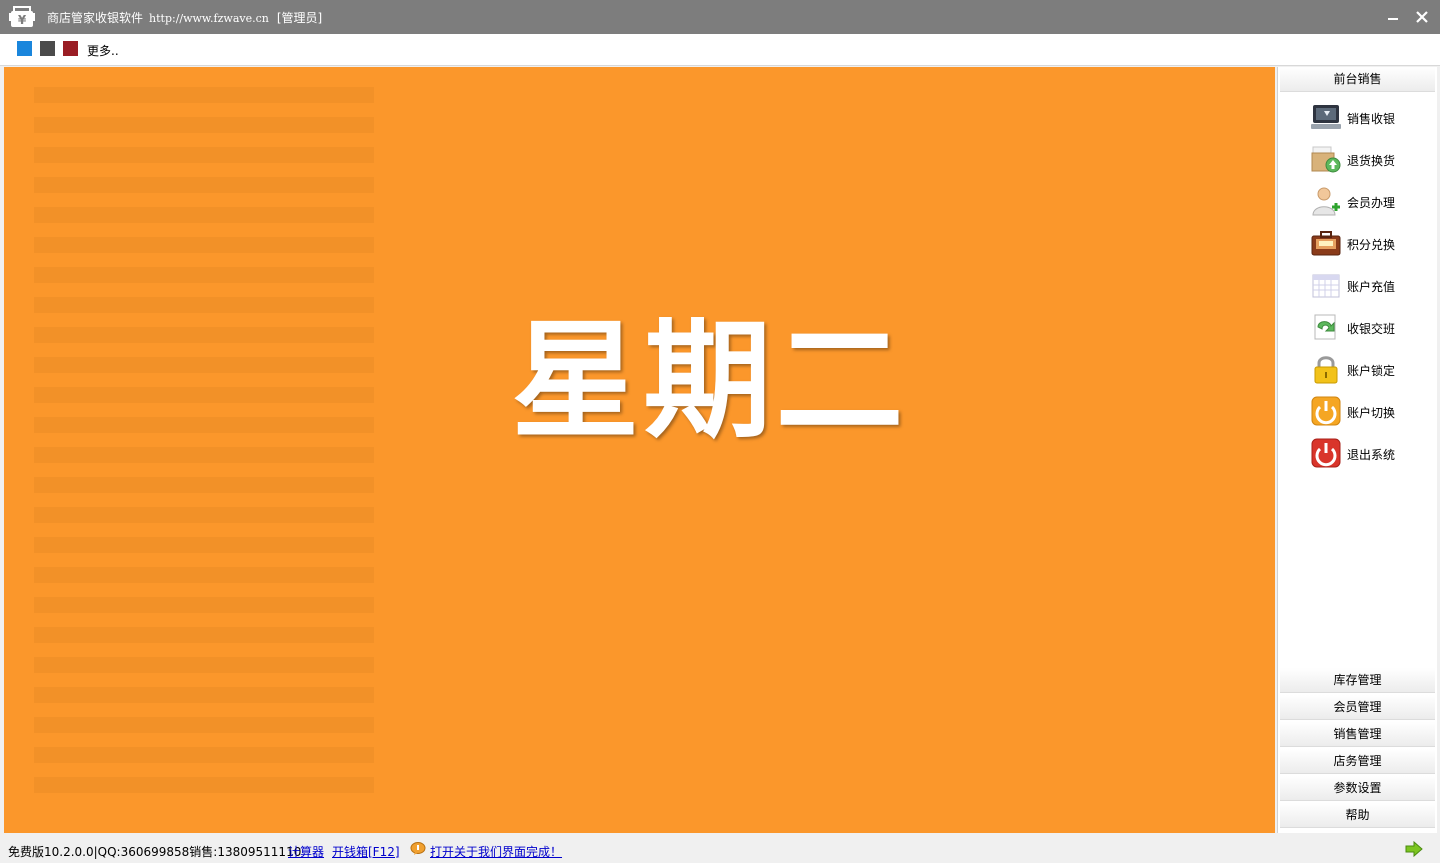  Describe the element at coordinates (1326, 201) in the screenshot. I see `add-user-icon` at that location.